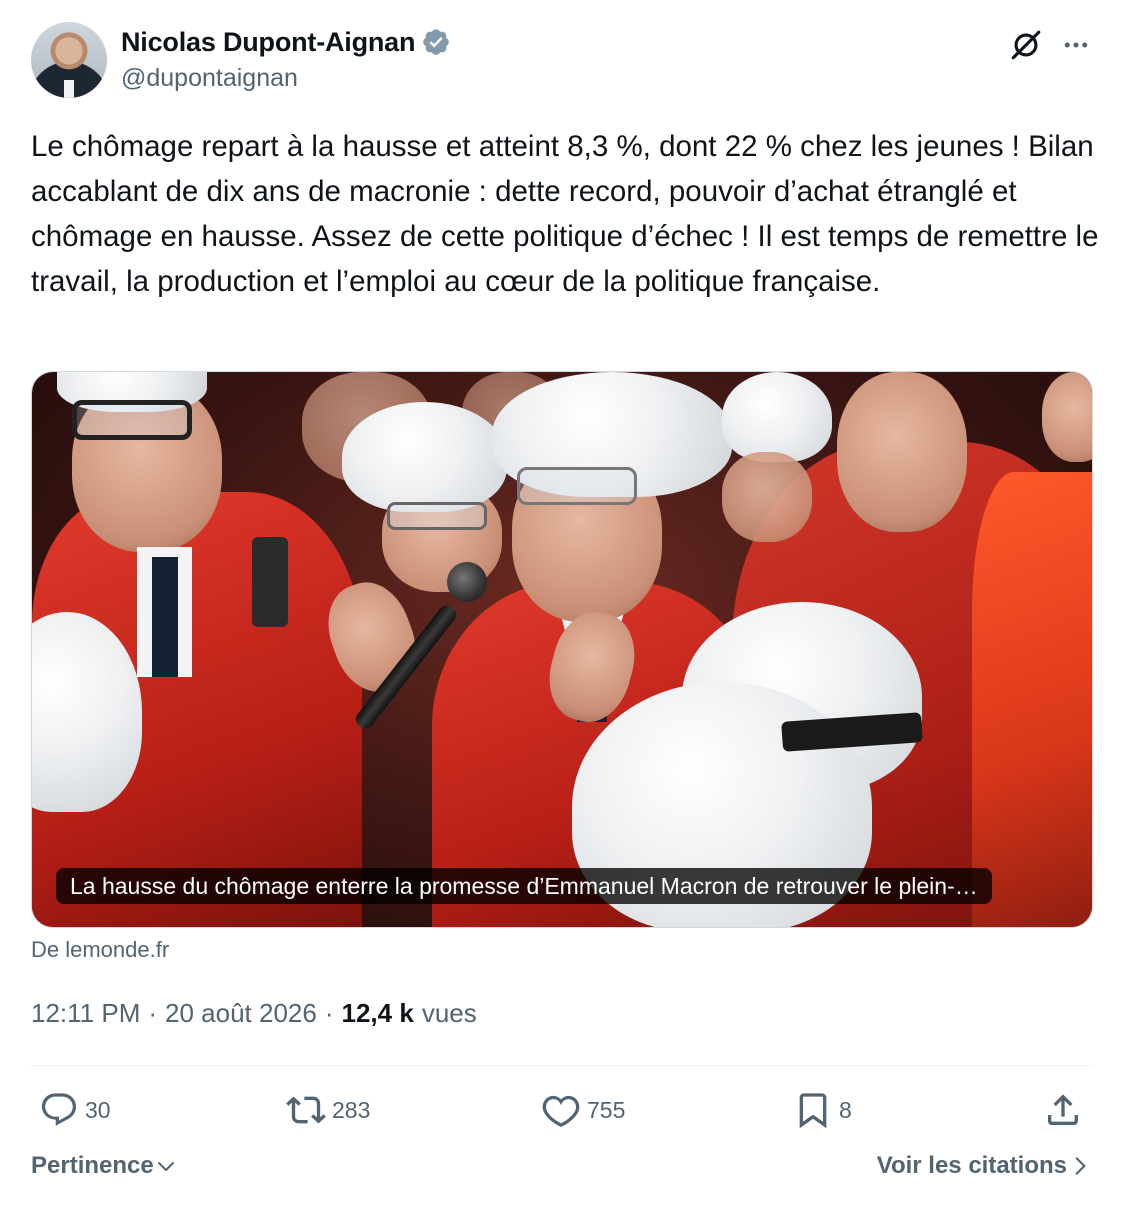 The width and height of the screenshot is (1123, 1207). I want to click on bookmark-icon, so click(813, 1111).